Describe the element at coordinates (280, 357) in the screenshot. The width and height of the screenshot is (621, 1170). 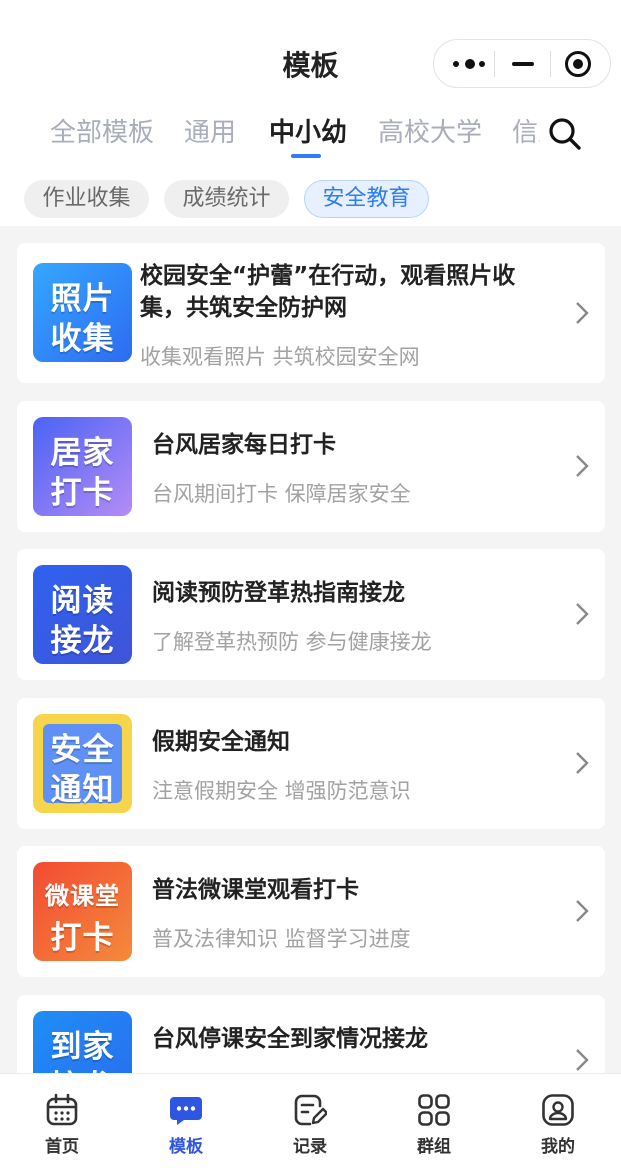
I see `card-subtitle: 收集观看照片 共筑校园安全网` at that location.